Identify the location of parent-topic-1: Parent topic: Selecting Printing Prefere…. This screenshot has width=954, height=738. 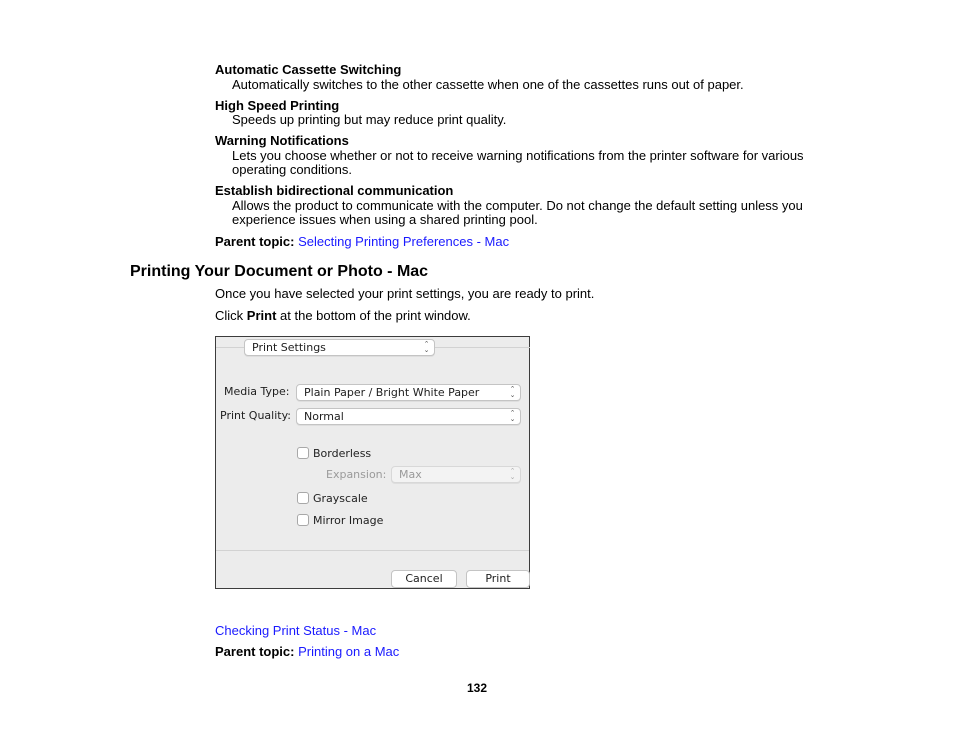
(362, 241).